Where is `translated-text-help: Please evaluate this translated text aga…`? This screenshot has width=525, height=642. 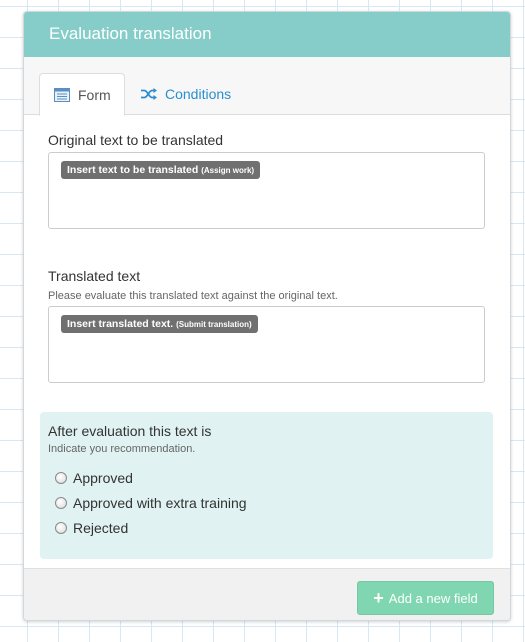
translated-text-help: Please evaluate this translated text aga… is located at coordinates (193, 296).